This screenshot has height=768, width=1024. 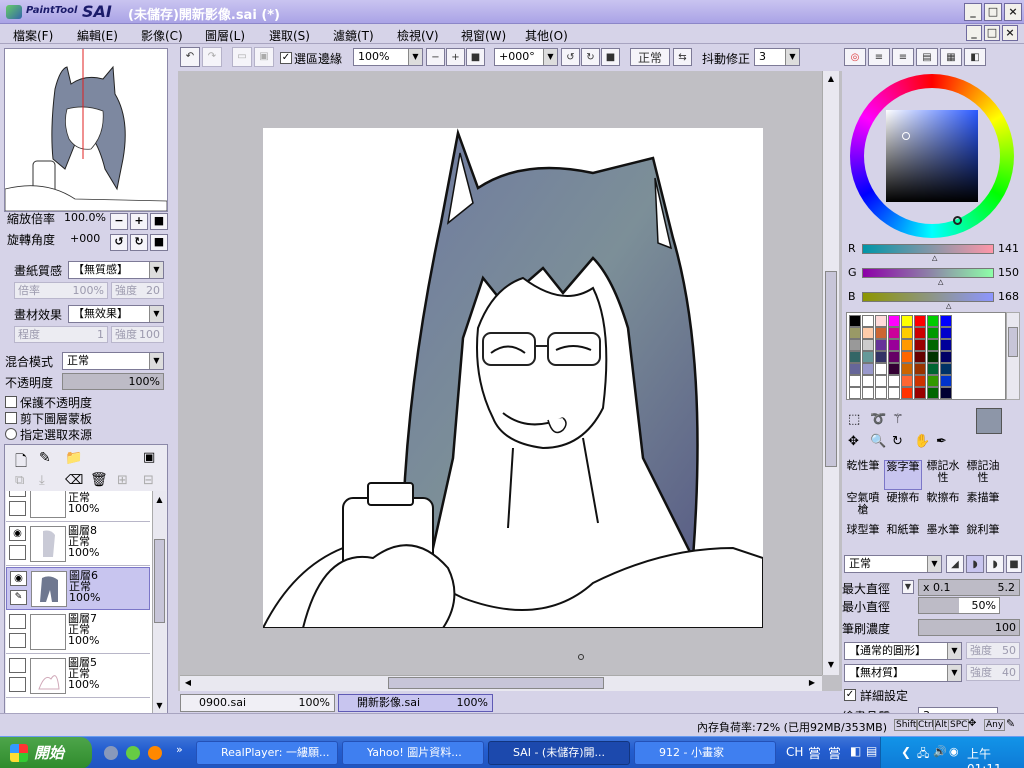 I want to click on brush-preset: 標記油性, so click(x=983, y=475).